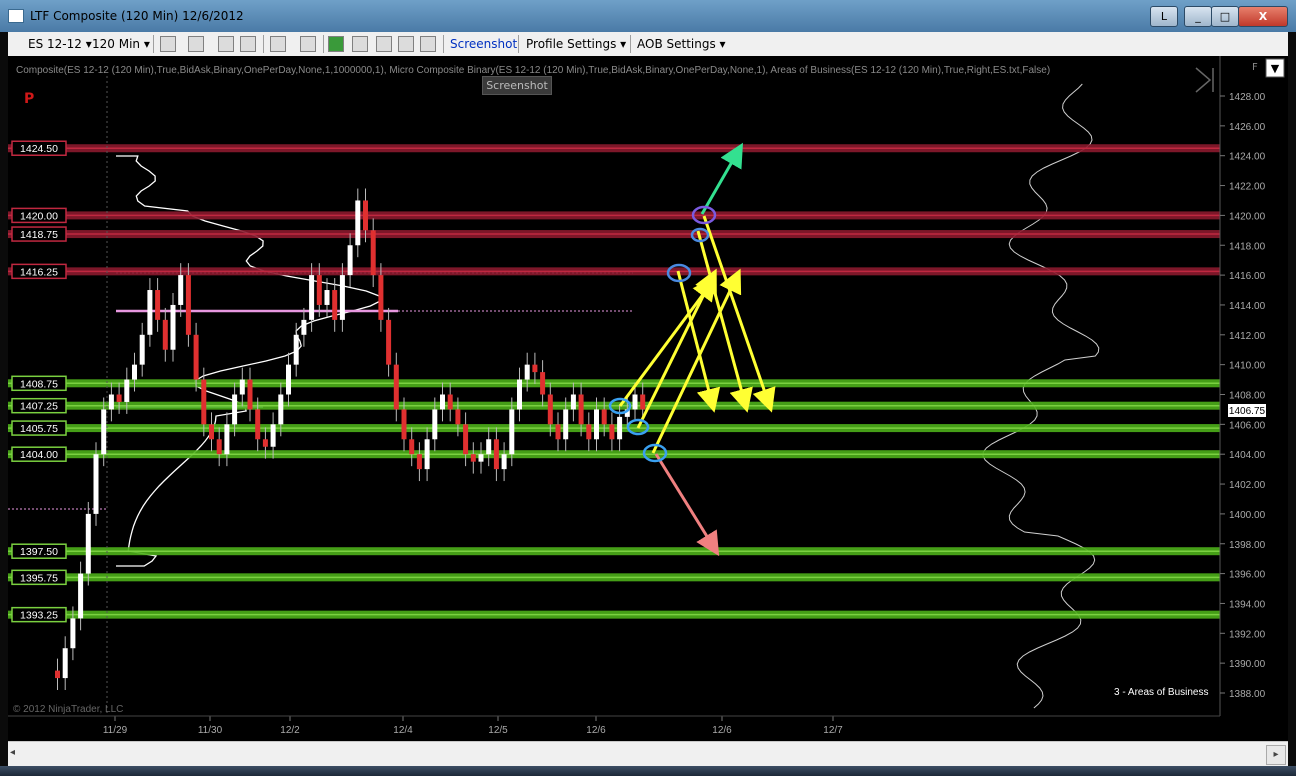 The width and height of the screenshot is (1296, 776). Describe the element at coordinates (1247, 127) in the screenshot. I see `price-tick-label: 1426.00` at that location.